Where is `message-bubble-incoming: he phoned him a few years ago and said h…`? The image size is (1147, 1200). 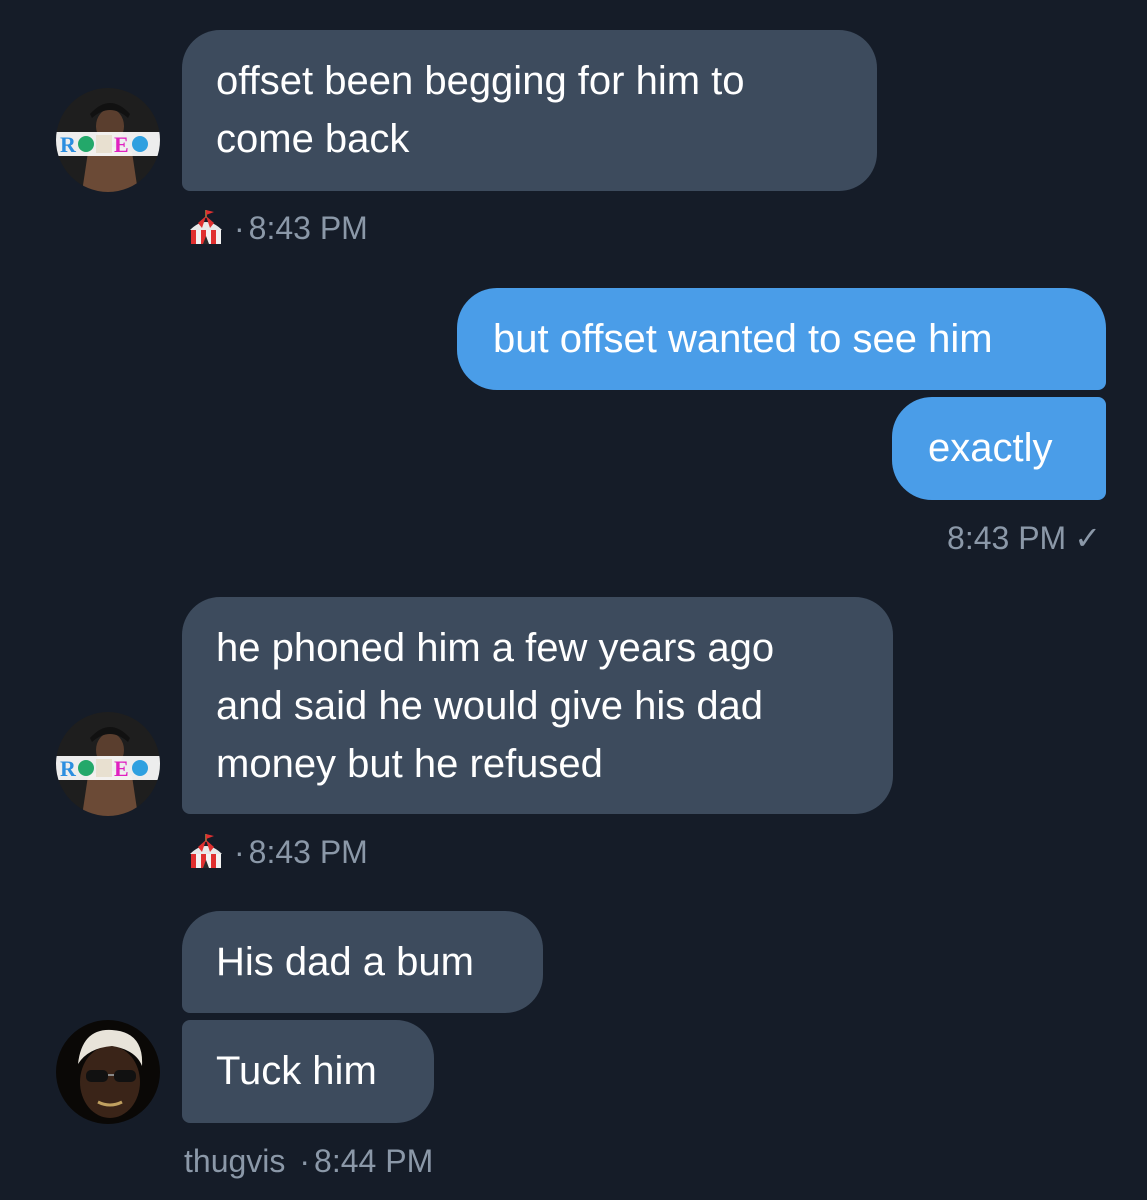 message-bubble-incoming: he phoned him a few years ago and said h… is located at coordinates (537, 705).